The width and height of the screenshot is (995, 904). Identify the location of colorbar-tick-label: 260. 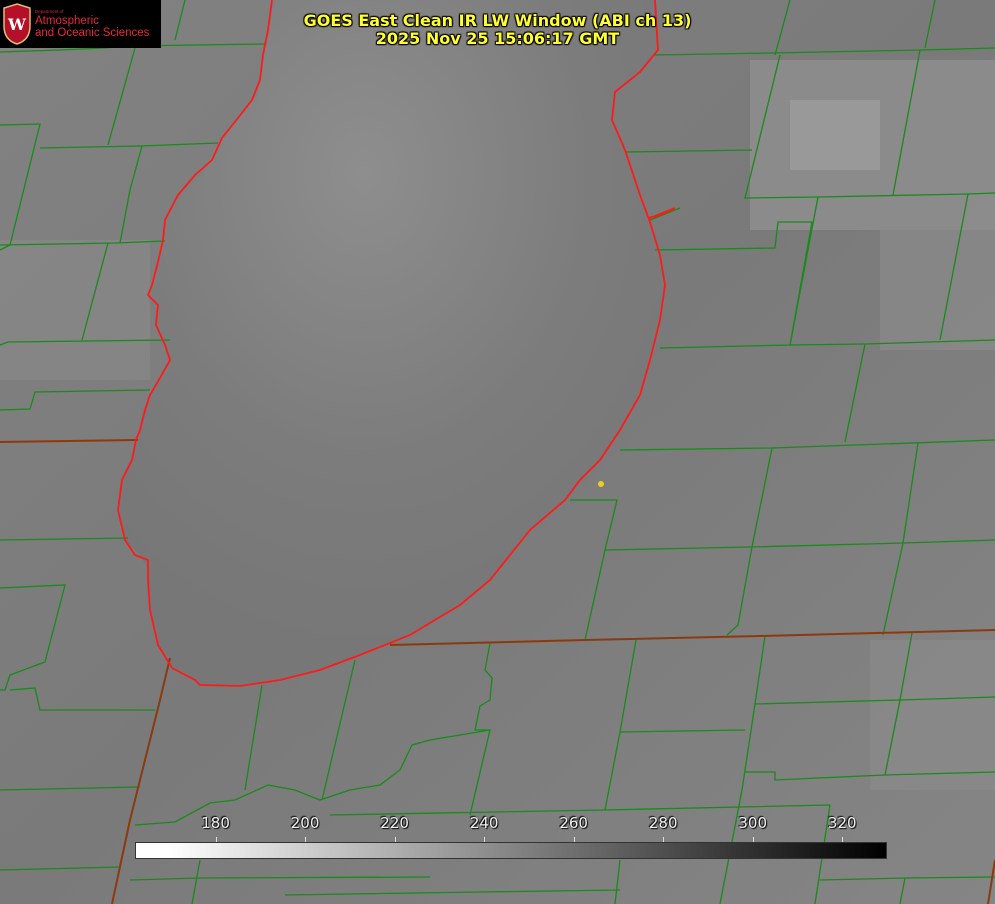
(573, 823).